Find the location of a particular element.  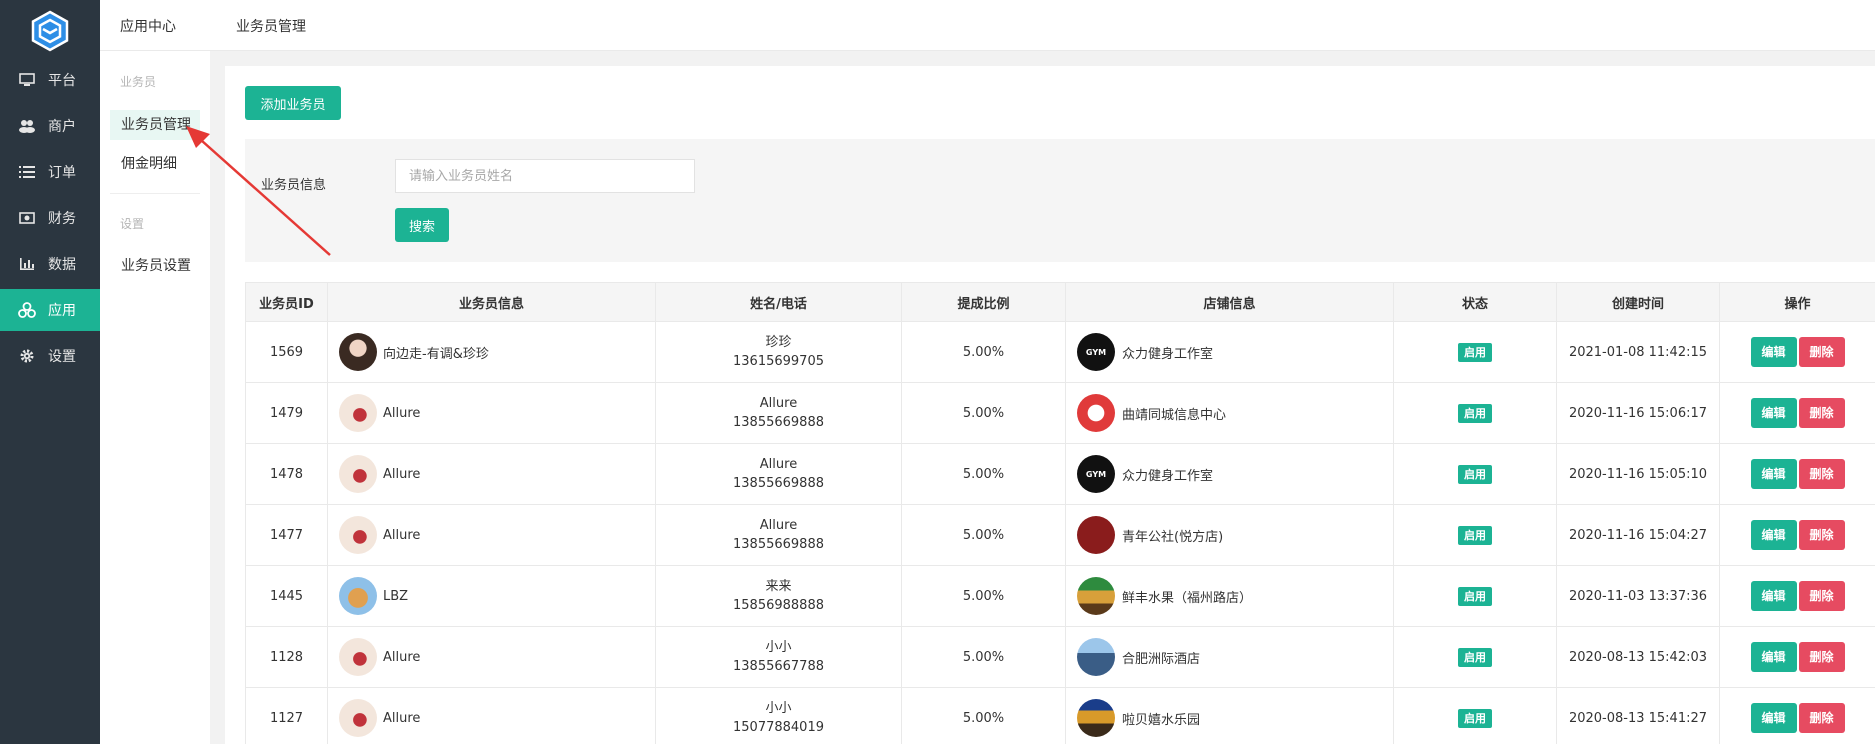

nav-item-finance: 财务 is located at coordinates (50, 218).